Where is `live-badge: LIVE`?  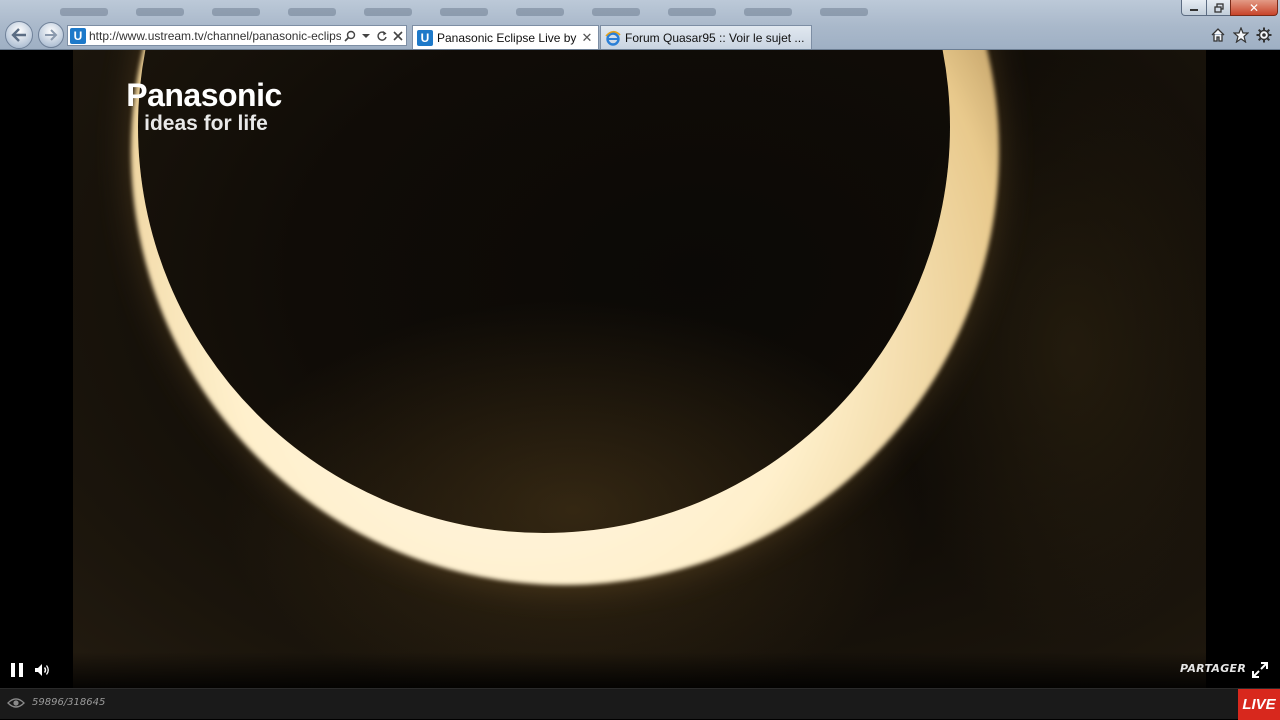 live-badge: LIVE is located at coordinates (1259, 704).